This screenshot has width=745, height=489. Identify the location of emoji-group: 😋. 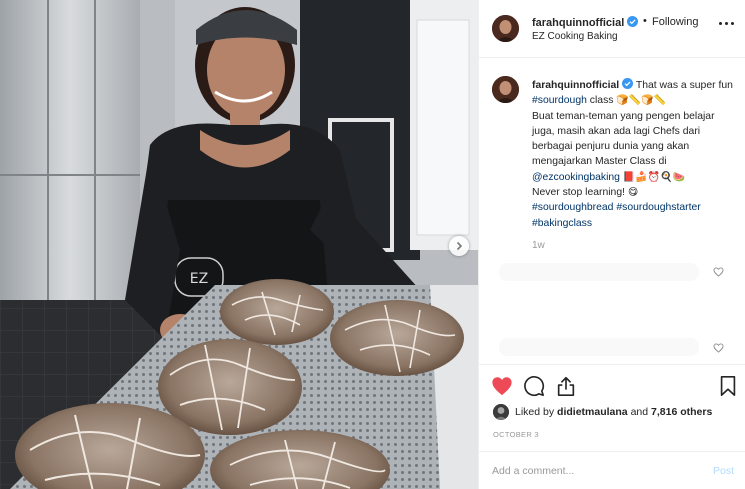
(633, 193).